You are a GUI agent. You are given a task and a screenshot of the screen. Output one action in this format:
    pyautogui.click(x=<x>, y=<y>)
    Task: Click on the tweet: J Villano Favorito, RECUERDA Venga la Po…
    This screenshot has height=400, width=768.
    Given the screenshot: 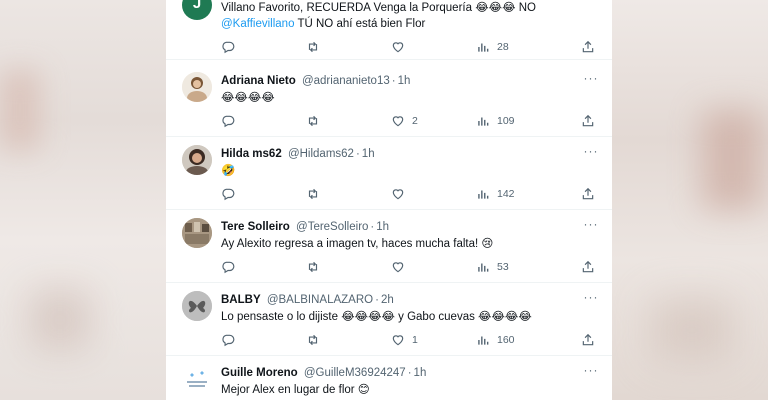 What is the action you would take?
    pyautogui.click(x=389, y=30)
    